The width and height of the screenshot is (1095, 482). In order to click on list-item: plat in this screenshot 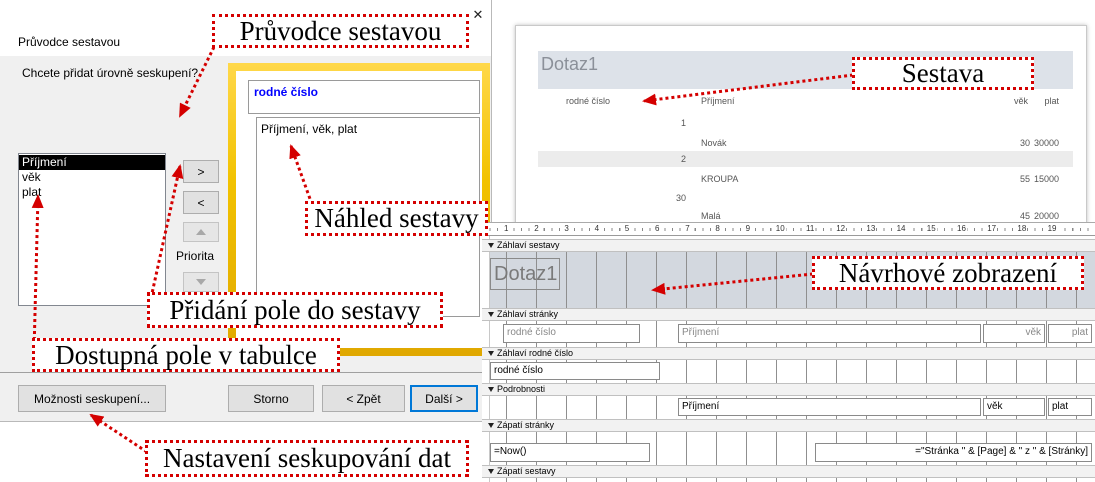, I will do `click(92, 192)`.